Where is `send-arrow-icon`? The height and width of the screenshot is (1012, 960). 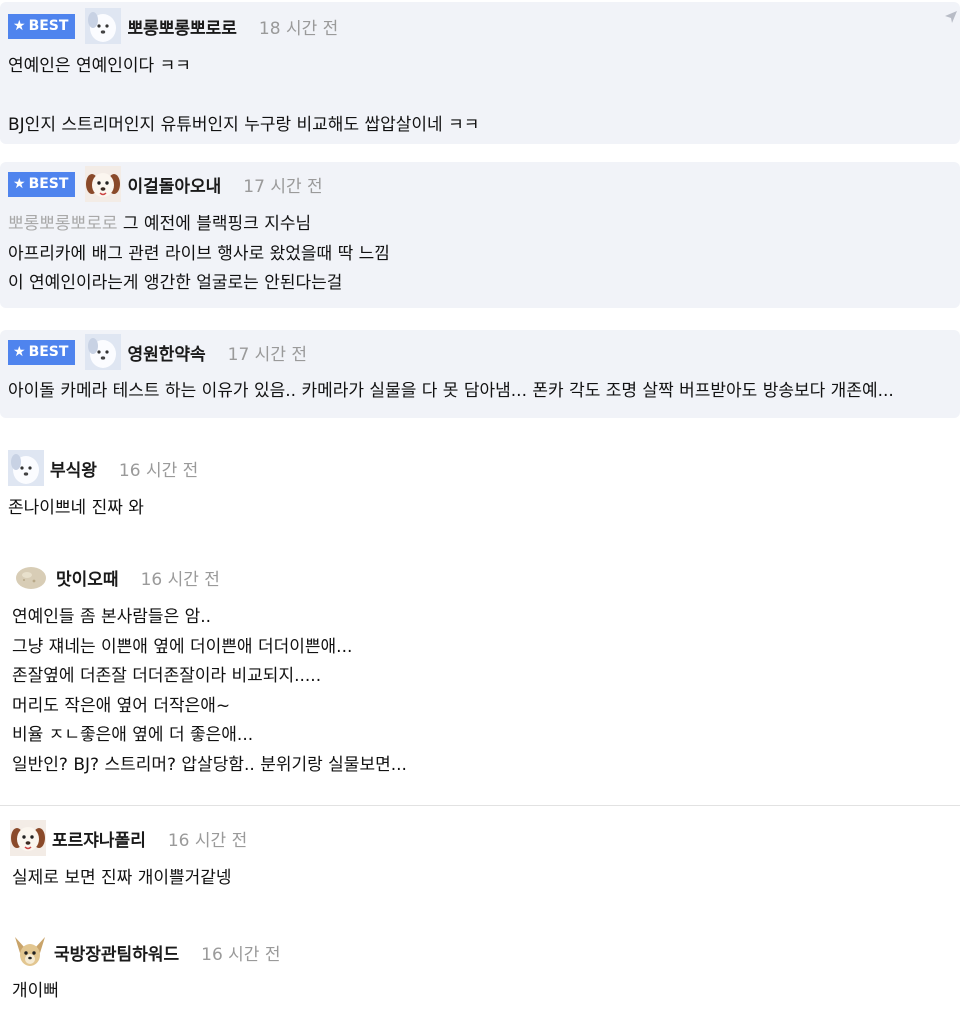 send-arrow-icon is located at coordinates (951, 17).